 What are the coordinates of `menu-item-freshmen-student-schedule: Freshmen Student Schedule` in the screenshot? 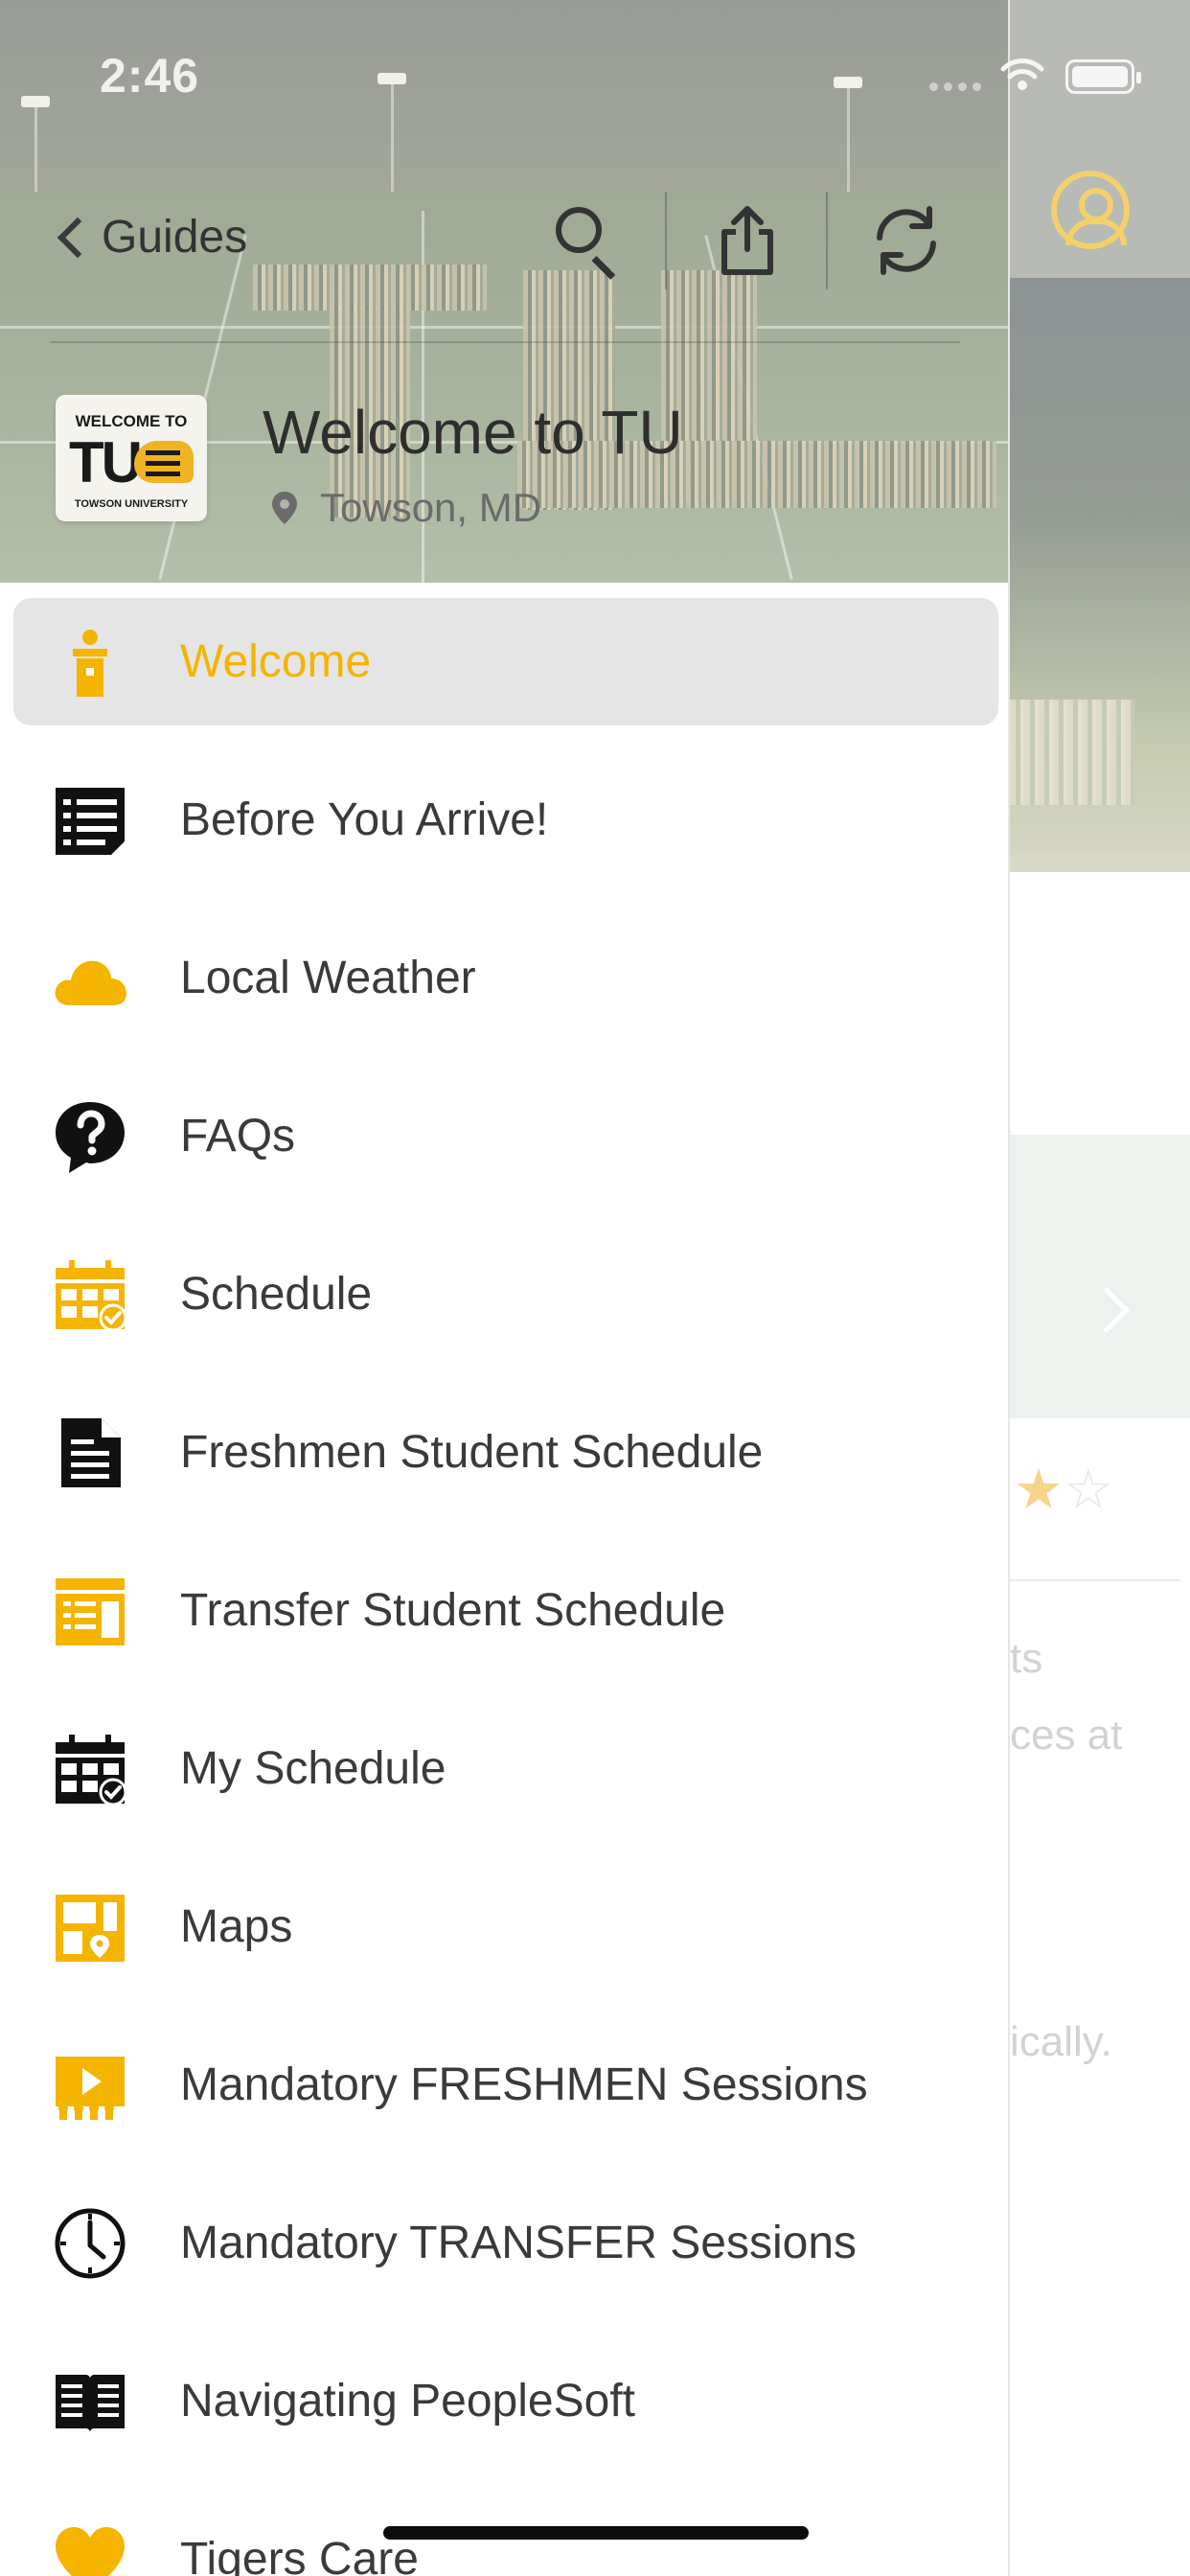 It's located at (504, 1452).